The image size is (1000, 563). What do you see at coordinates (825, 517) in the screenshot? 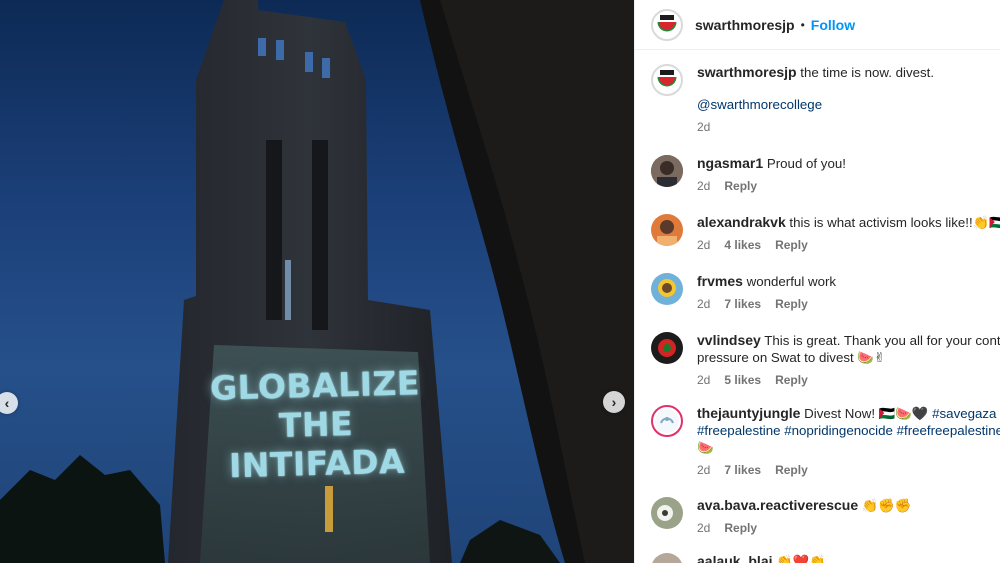
I see `comment-item: ava.bava.reactiverescue 👏✊✊ 2d Reply` at bounding box center [825, 517].